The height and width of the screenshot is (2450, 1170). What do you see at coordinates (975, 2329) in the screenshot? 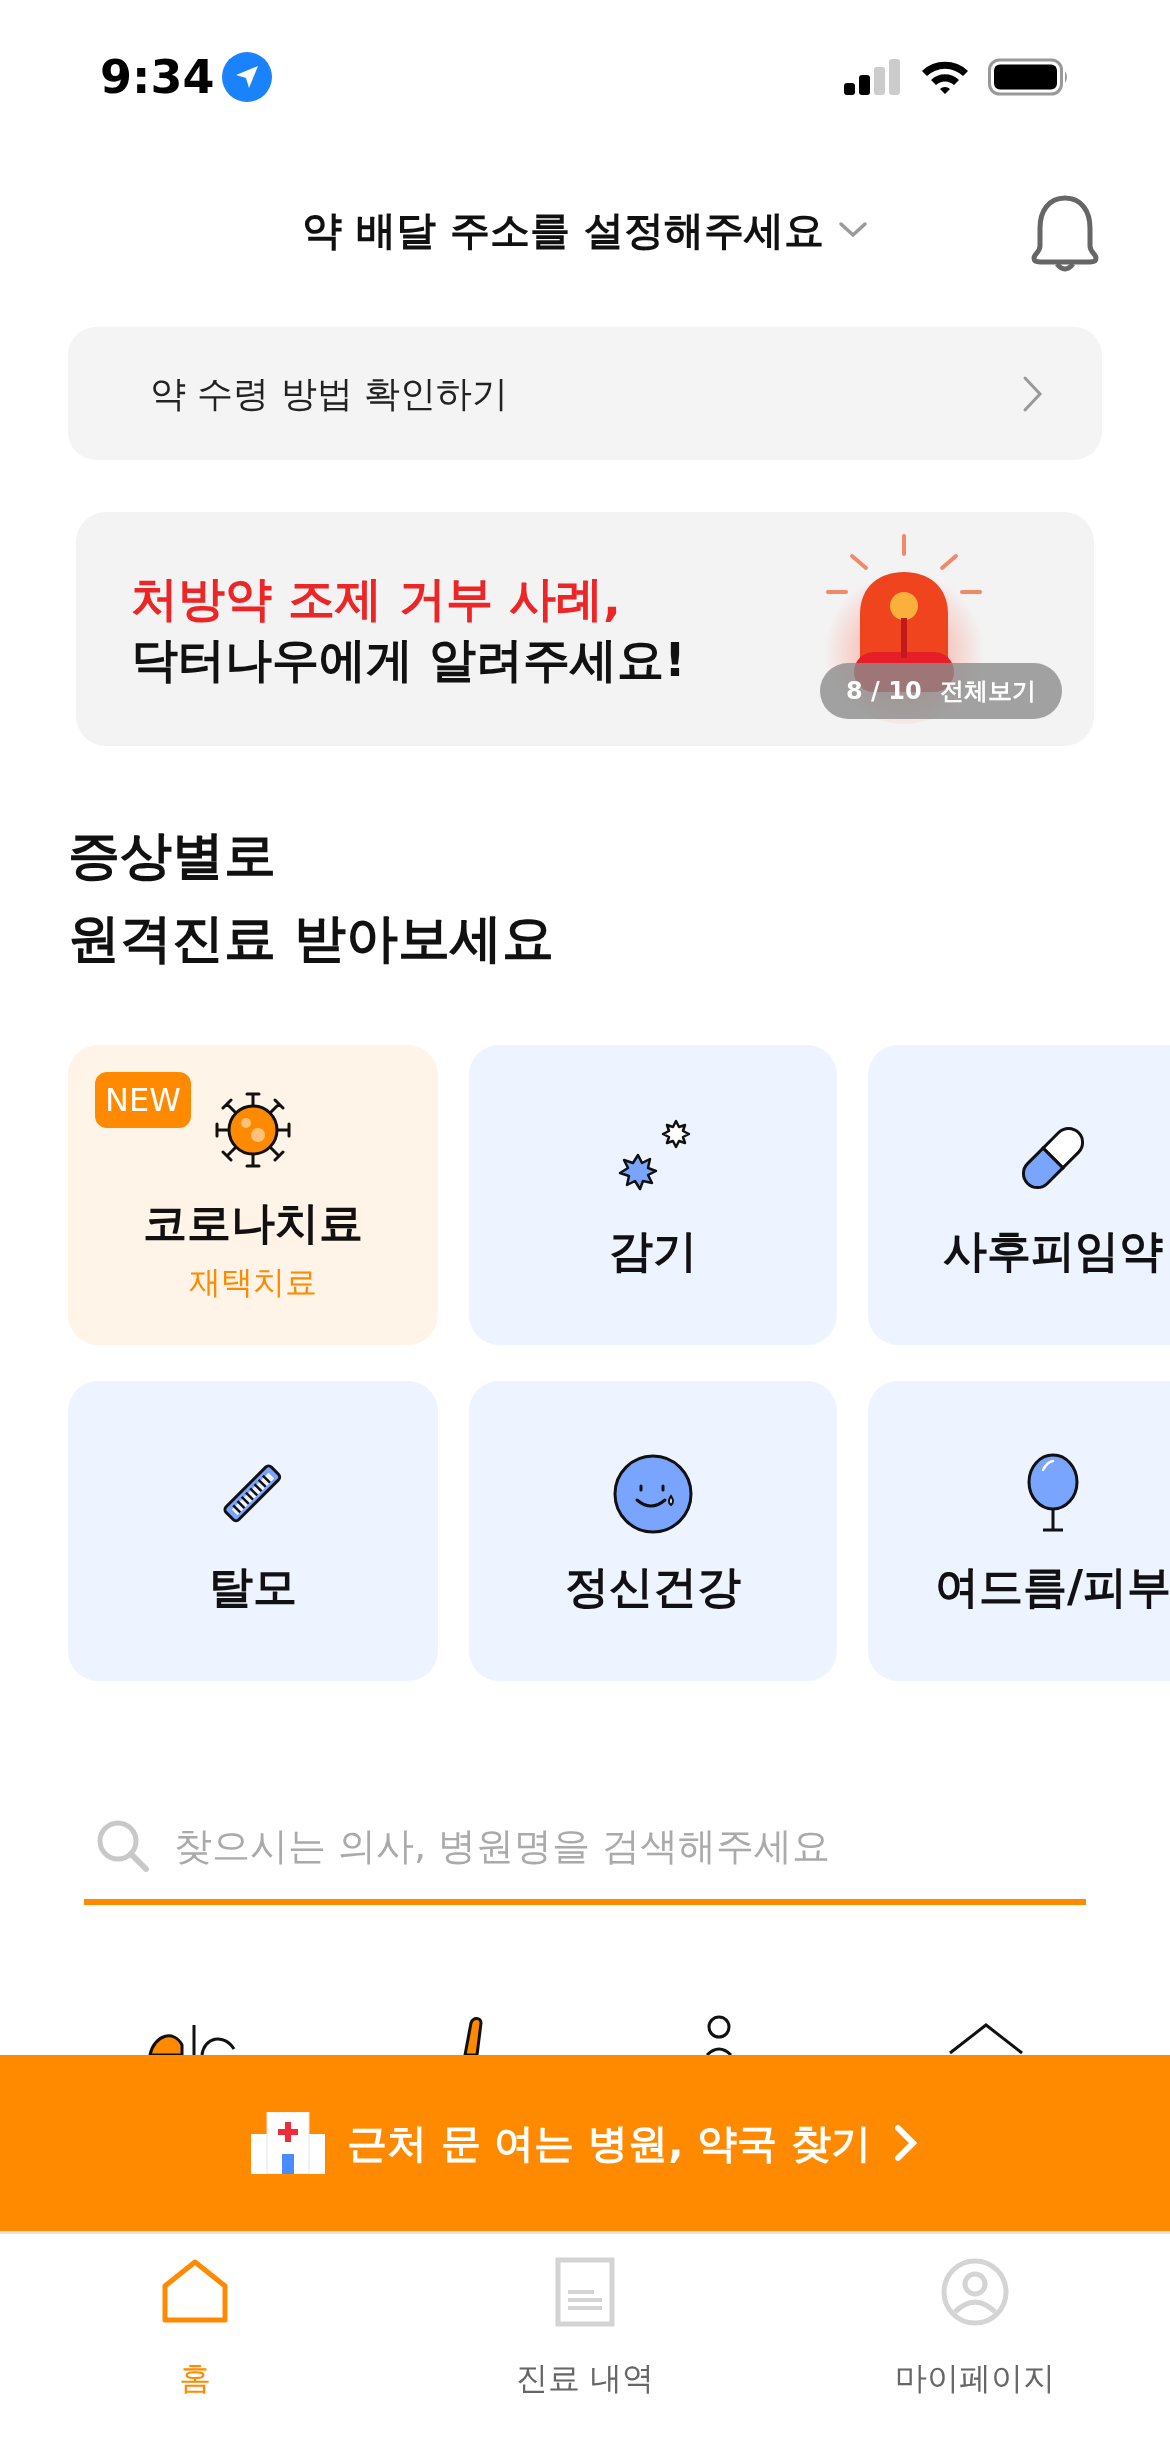
I see `tab-item: 마이페이지` at bounding box center [975, 2329].